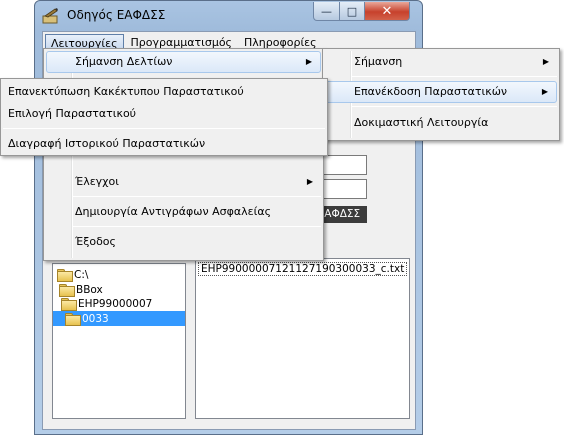  Describe the element at coordinates (124, 61) in the screenshot. I see `menu-item-label: Σήμανση Δελτίων` at that location.